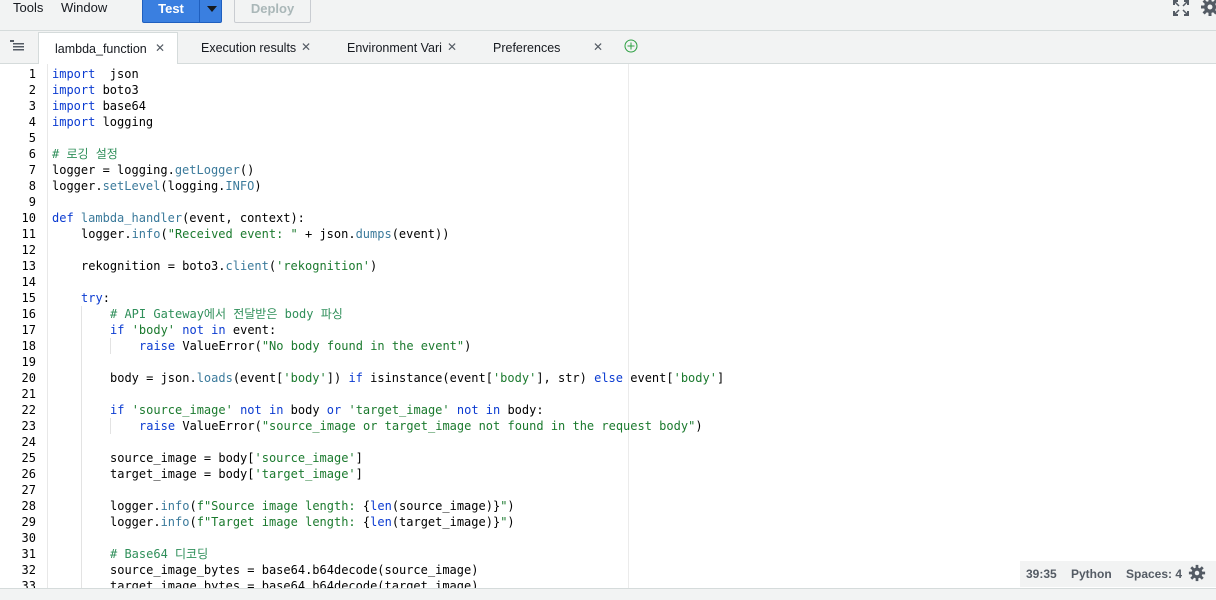 This screenshot has width=1216, height=600. I want to click on code-token: 'rekognition', so click(323, 266).